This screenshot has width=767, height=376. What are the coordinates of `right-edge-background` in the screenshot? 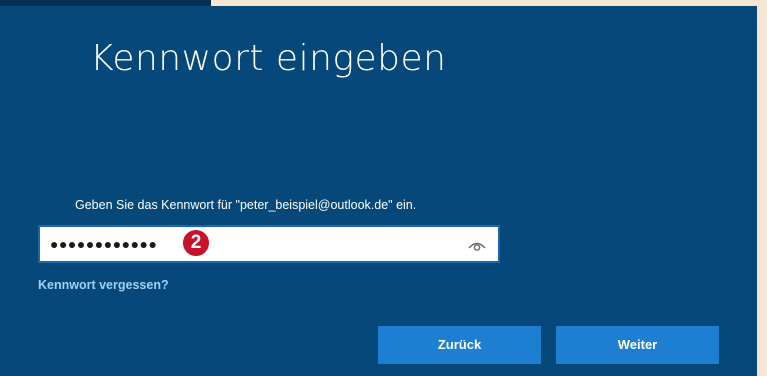 It's located at (762, 188).